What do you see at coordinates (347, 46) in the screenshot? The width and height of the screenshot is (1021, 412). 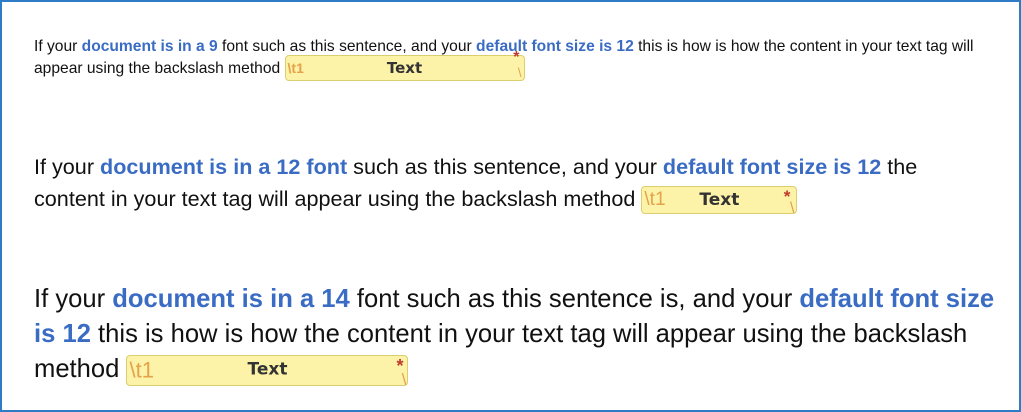 I see `text-segment: font such as this sentence, and your` at bounding box center [347, 46].